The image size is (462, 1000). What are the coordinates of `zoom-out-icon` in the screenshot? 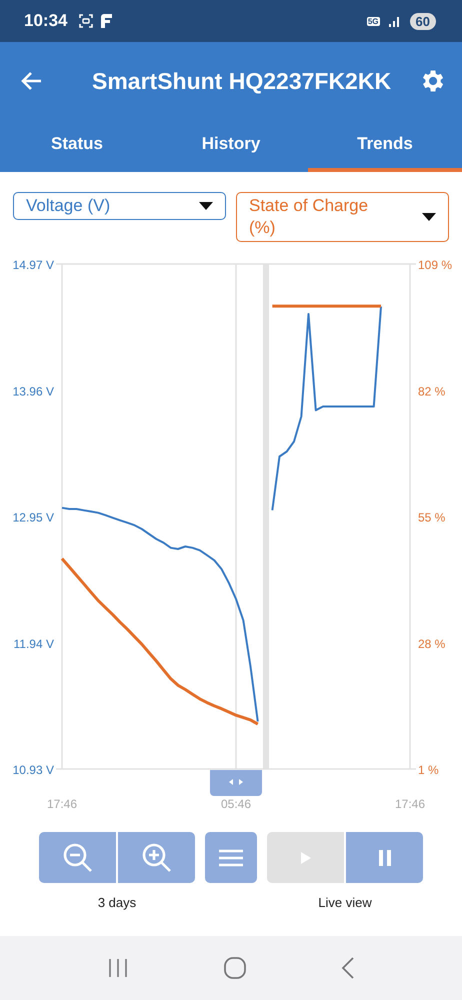 It's located at (77, 857).